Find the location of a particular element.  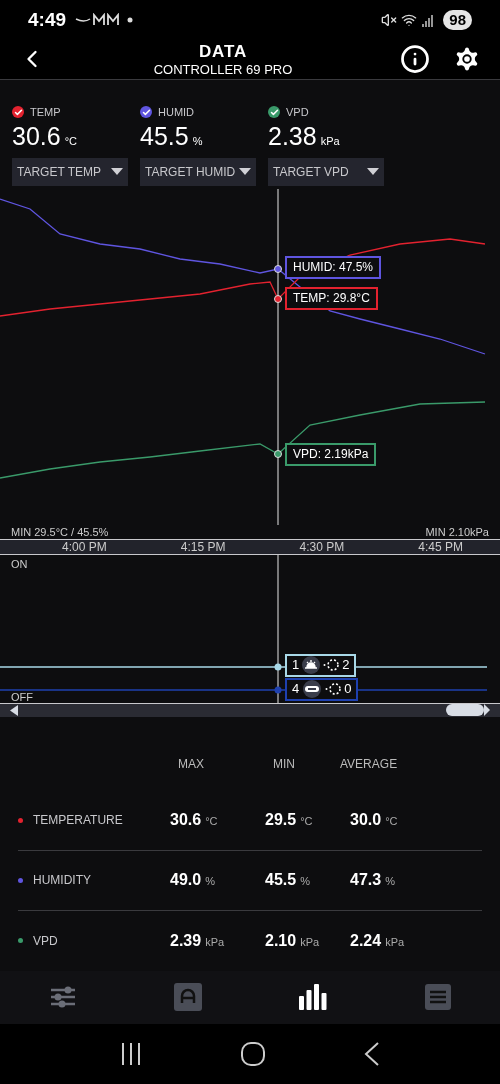

metric-value: 30.6 is located at coordinates (36, 137).